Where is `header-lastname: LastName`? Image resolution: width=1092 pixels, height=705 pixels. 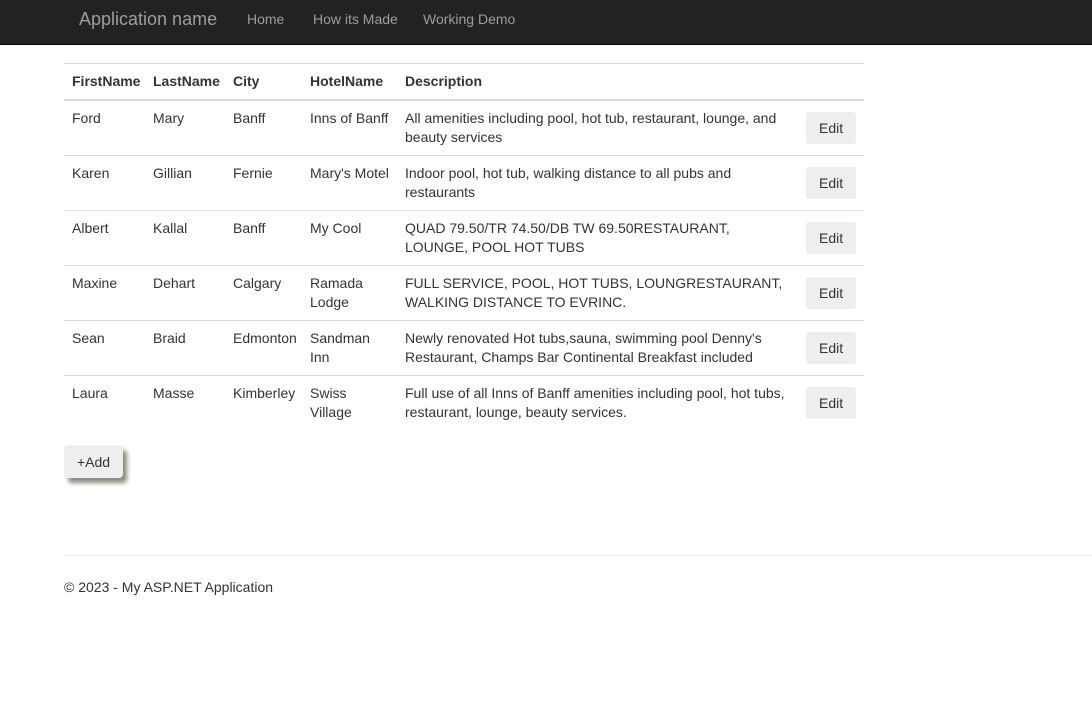
header-lastname: LastName is located at coordinates (185, 82).